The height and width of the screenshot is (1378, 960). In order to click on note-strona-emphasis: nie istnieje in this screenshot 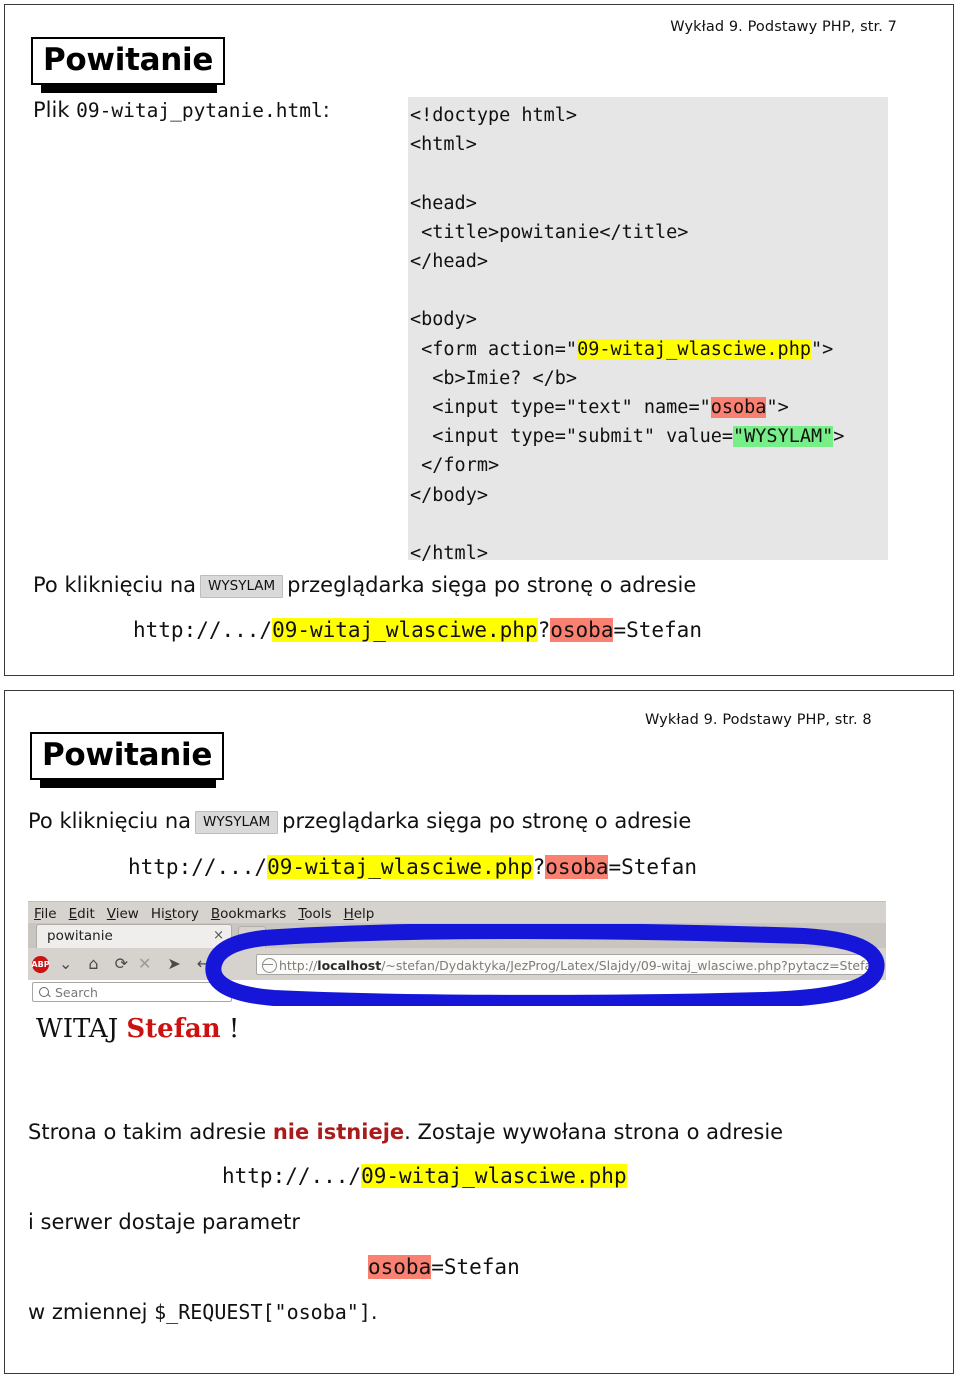, I will do `click(338, 1132)`.